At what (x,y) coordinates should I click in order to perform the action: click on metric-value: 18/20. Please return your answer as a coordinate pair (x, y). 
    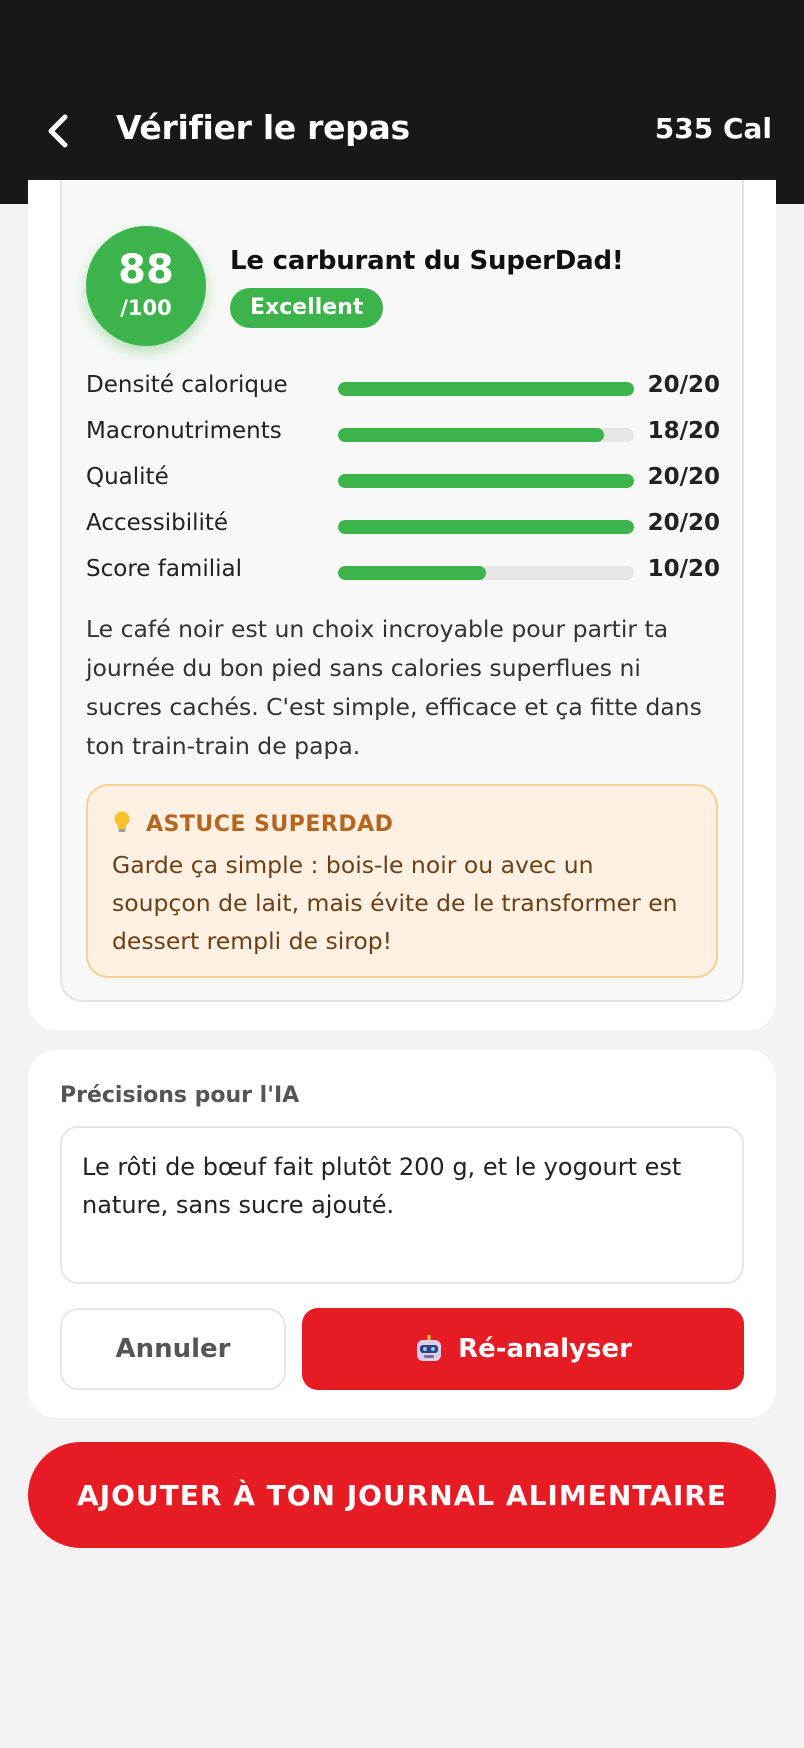
    Looking at the image, I should click on (683, 431).